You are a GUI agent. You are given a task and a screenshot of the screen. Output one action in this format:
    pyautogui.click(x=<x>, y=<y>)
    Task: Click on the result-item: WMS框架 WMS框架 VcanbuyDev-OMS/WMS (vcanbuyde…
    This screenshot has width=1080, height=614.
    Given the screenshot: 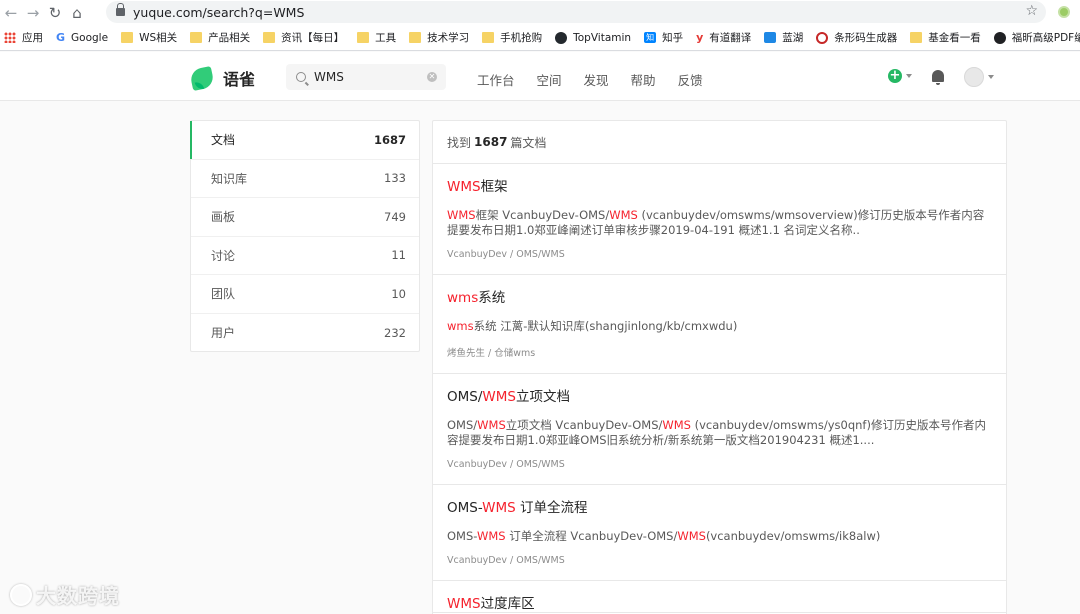 What is the action you would take?
    pyautogui.click(x=719, y=219)
    